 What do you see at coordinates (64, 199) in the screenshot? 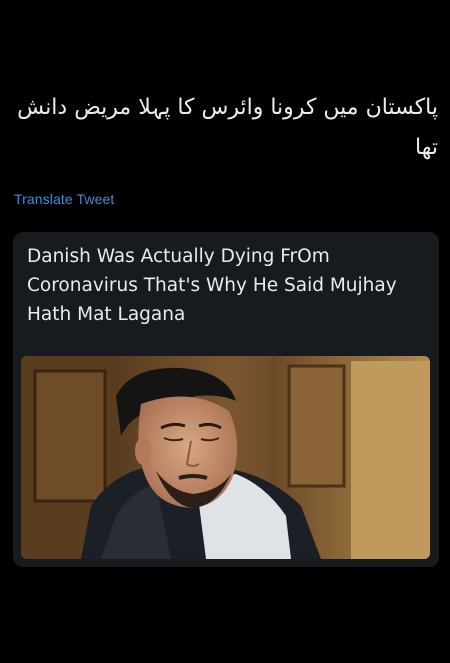
I see `translate-tweet-link: Translate Tweet` at bounding box center [64, 199].